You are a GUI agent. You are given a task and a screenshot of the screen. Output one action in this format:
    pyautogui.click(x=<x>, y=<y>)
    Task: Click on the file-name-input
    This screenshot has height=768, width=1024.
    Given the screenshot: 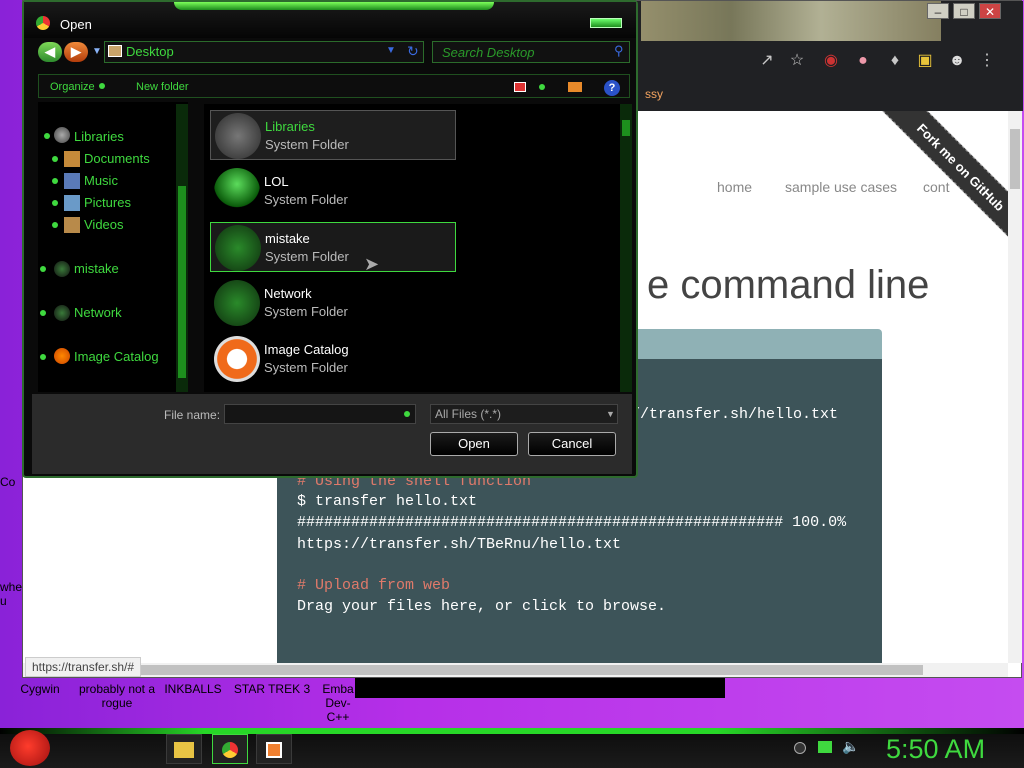 What is the action you would take?
    pyautogui.click(x=320, y=414)
    